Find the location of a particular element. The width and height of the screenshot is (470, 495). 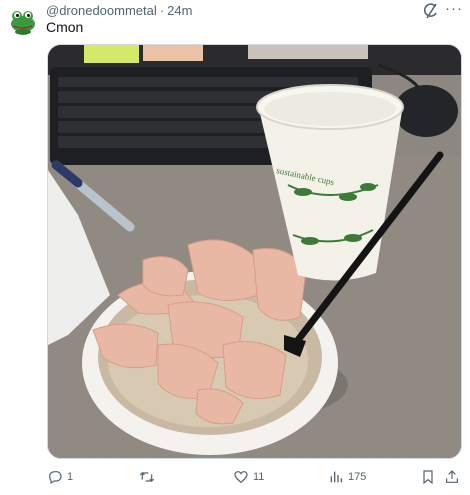

like-icon is located at coordinates (241, 477).